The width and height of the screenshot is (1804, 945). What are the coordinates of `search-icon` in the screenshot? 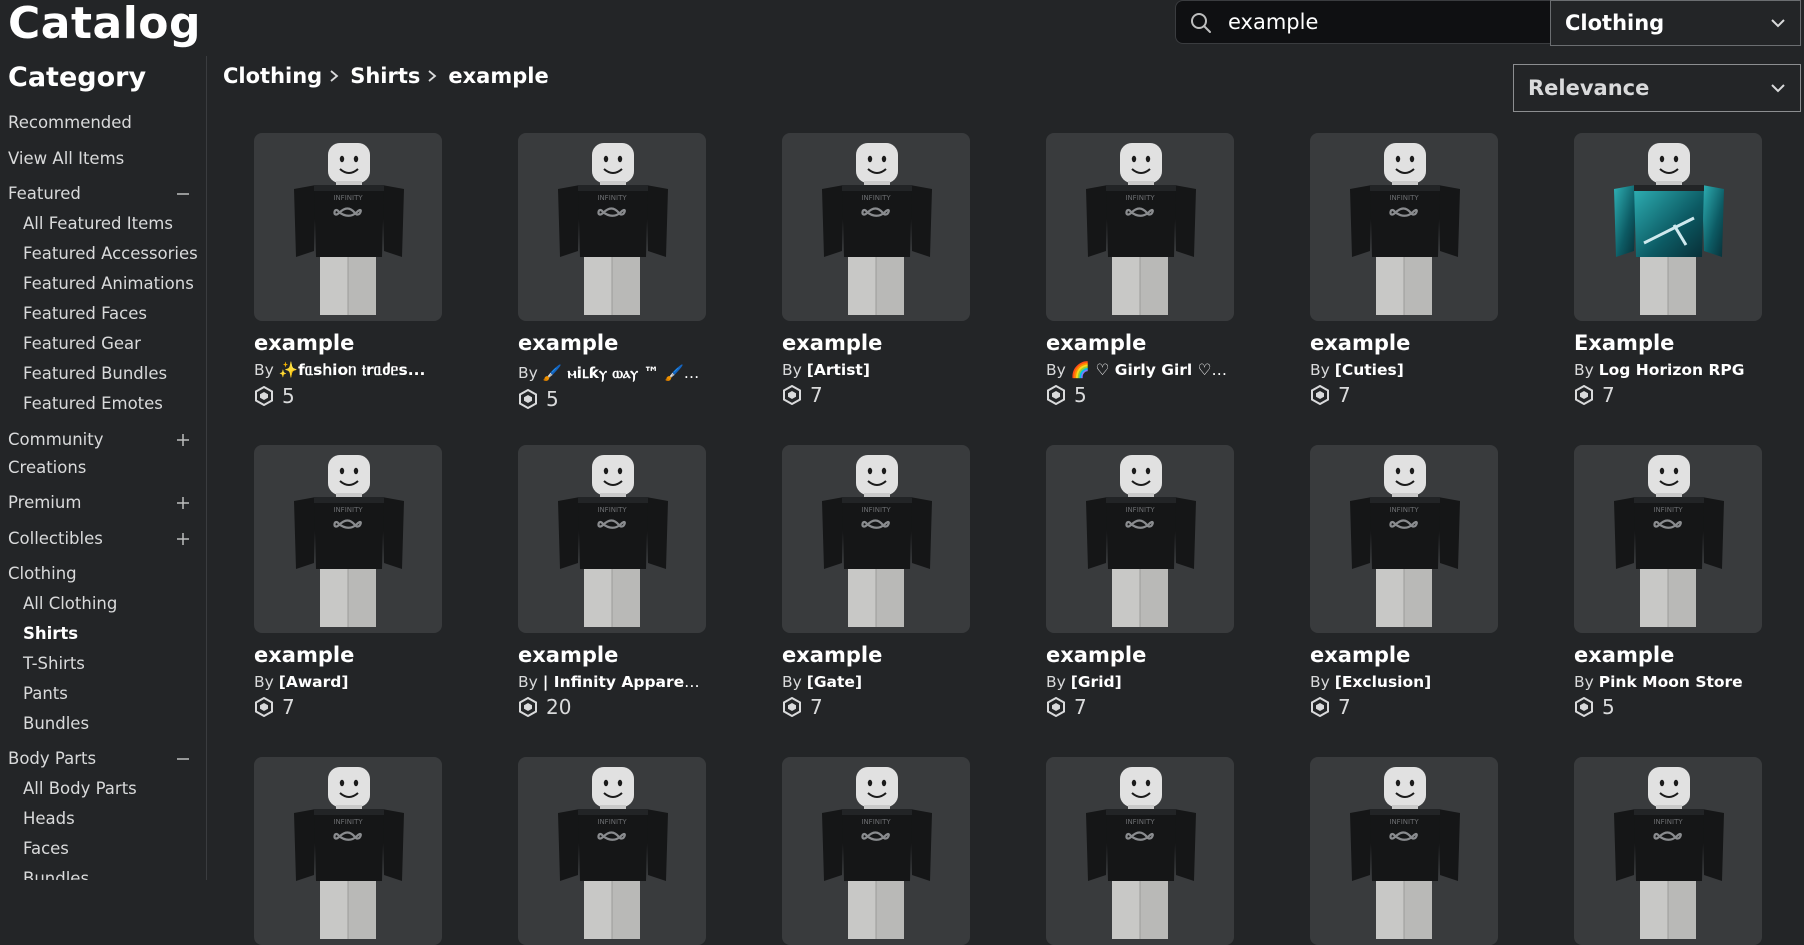 It's located at (1201, 23).